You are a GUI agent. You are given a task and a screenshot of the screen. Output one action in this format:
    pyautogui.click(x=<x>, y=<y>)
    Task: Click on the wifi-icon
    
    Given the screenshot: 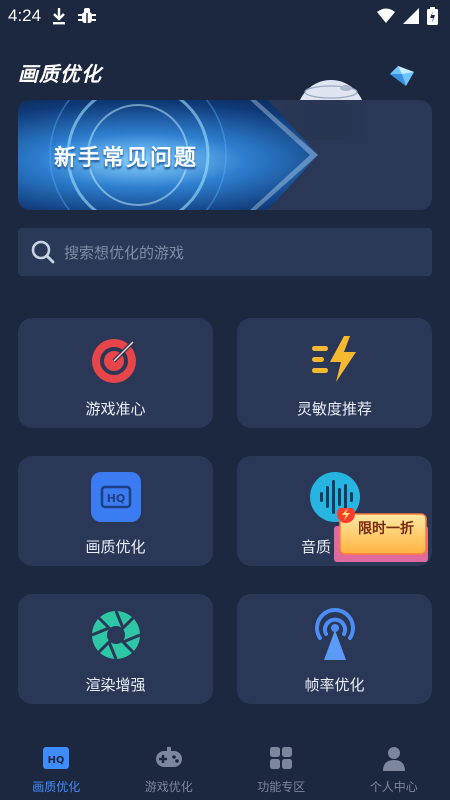 What is the action you would take?
    pyautogui.click(x=386, y=16)
    